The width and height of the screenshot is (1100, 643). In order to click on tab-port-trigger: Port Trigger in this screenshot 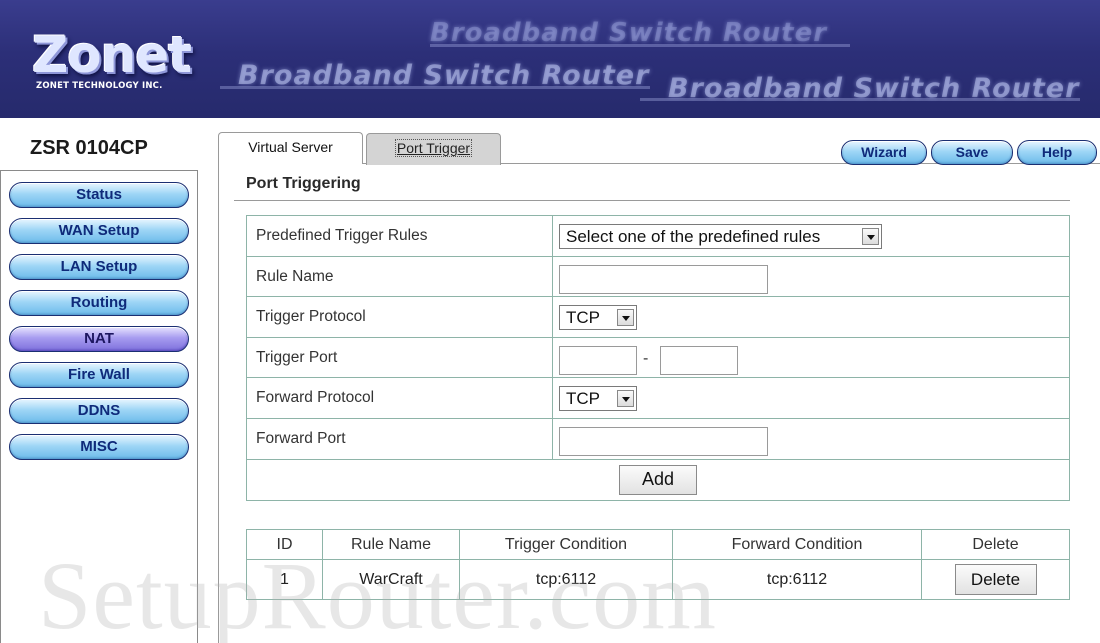, I will do `click(433, 149)`.